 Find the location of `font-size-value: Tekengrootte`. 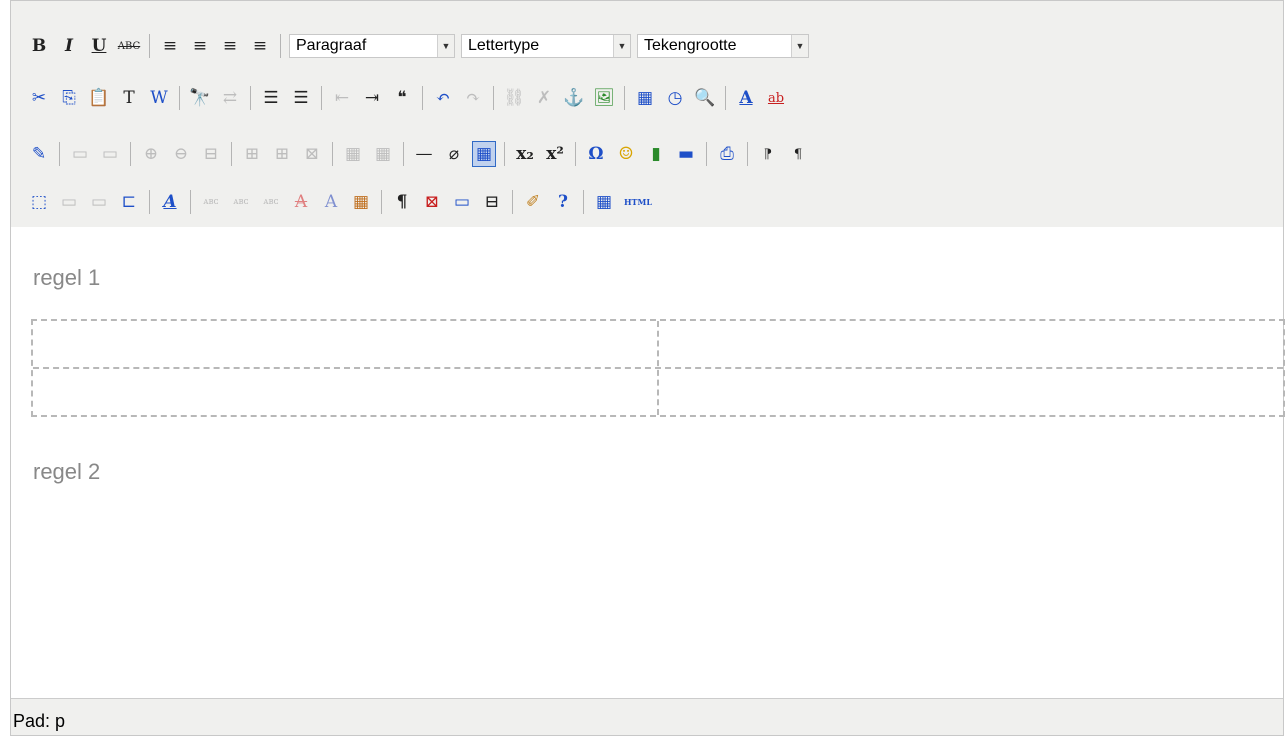

font-size-value: Tekengrootte is located at coordinates (690, 45).